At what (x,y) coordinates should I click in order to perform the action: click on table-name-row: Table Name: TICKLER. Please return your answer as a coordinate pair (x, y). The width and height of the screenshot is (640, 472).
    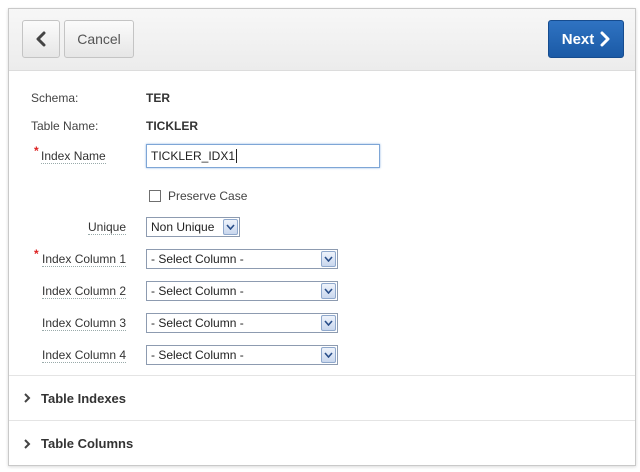
    Looking at the image, I should click on (322, 126).